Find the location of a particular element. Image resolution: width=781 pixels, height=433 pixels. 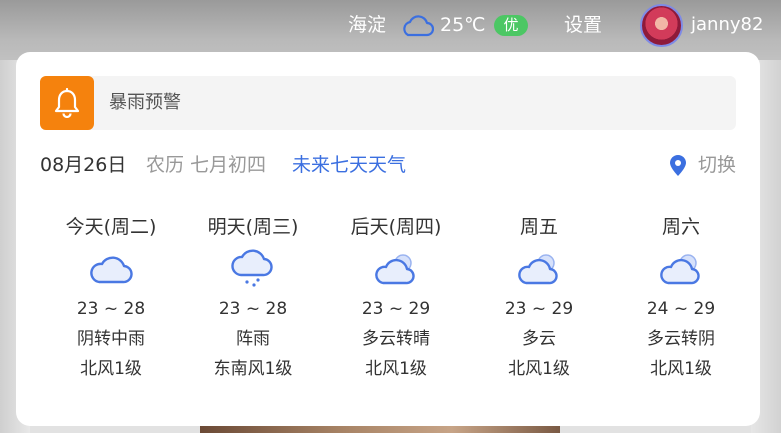

seven-day-forecast-link: 未来七天天气 is located at coordinates (349, 165).